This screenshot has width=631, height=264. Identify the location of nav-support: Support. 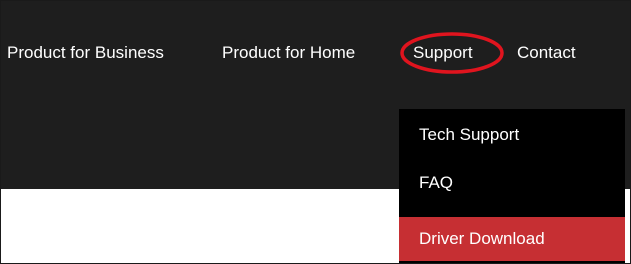
(443, 53).